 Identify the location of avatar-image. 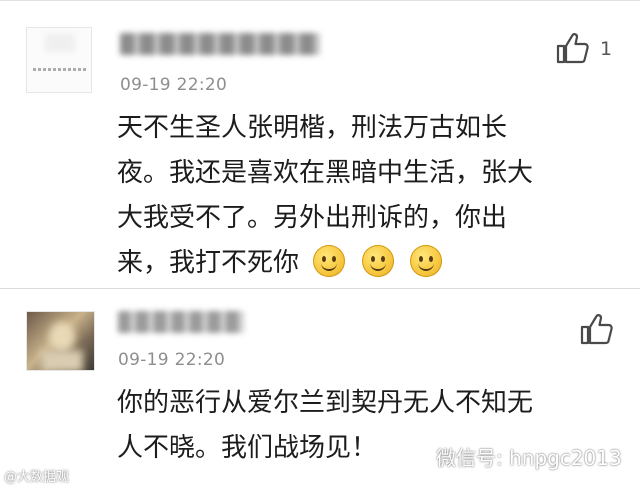
(60, 43).